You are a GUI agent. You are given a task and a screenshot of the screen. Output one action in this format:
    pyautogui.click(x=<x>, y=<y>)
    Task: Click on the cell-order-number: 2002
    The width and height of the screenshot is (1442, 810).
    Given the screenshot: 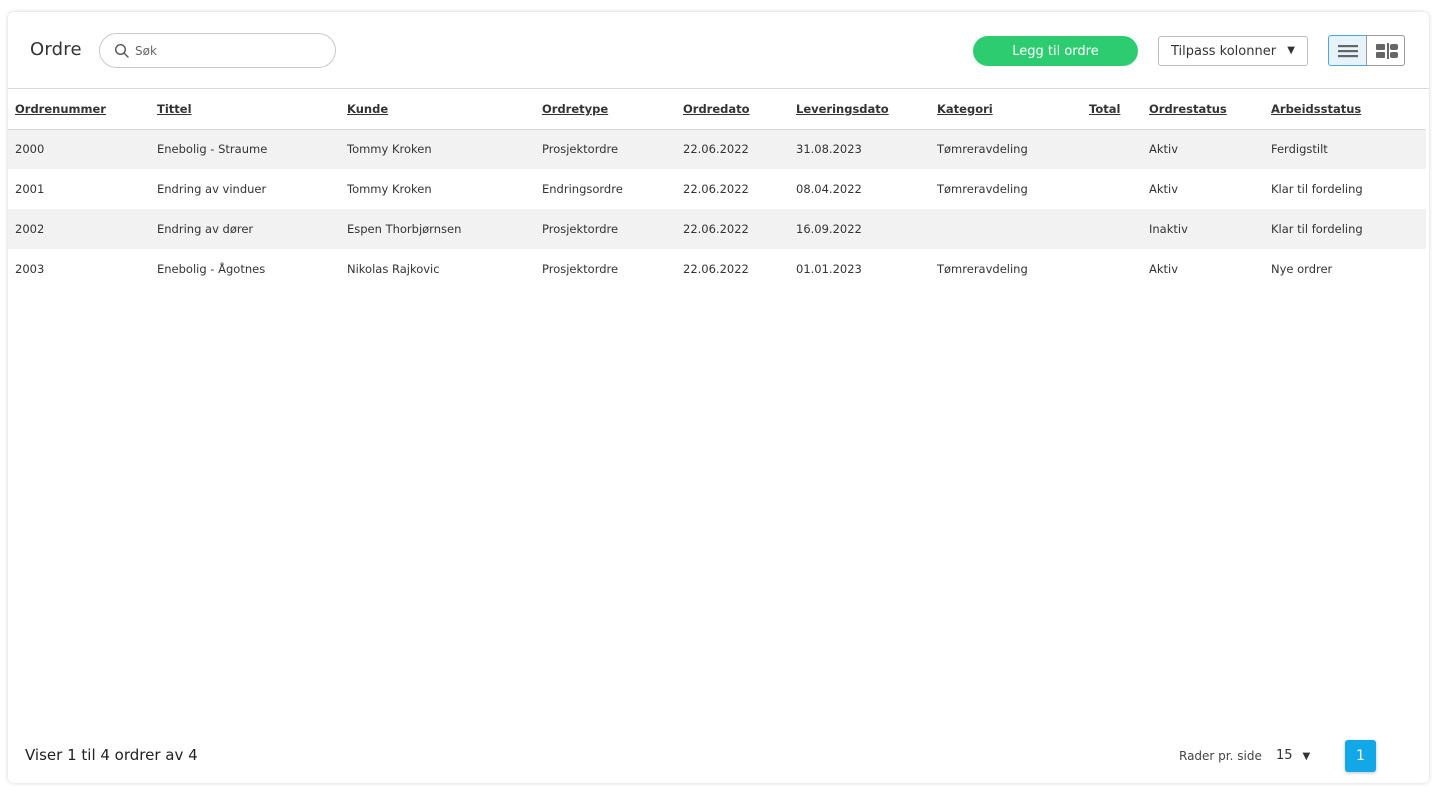 What is the action you would take?
    pyautogui.click(x=82, y=229)
    